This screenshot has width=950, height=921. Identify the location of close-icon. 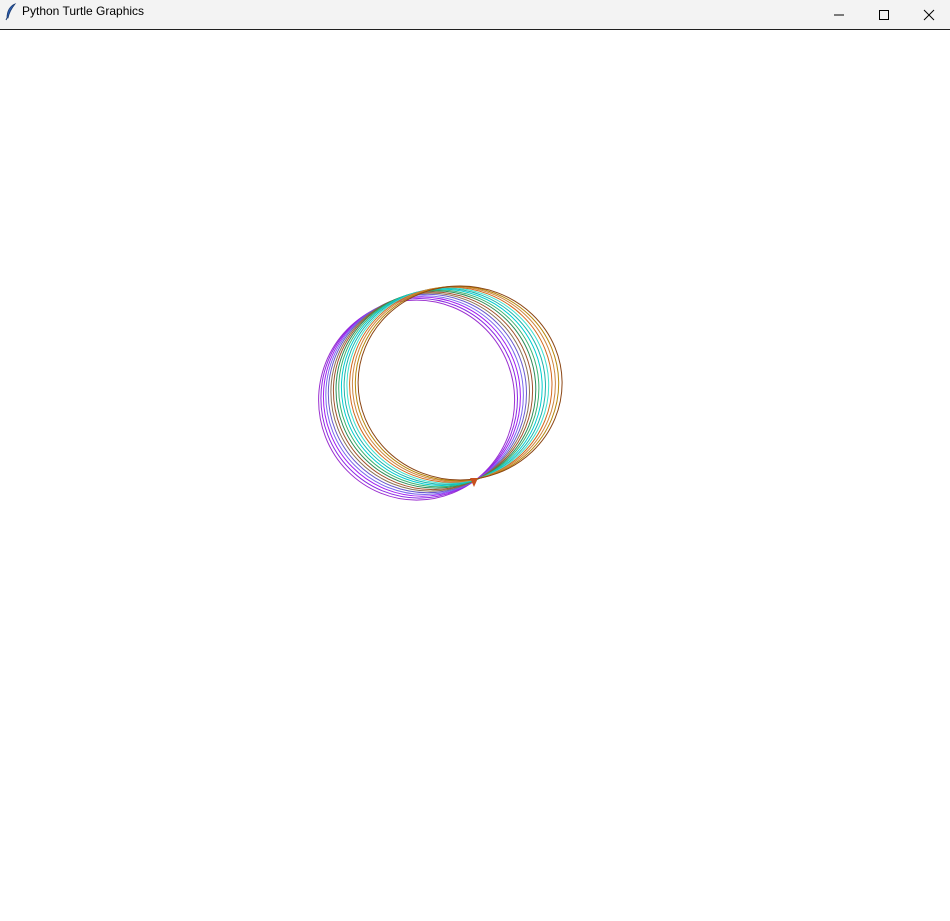
(929, 15).